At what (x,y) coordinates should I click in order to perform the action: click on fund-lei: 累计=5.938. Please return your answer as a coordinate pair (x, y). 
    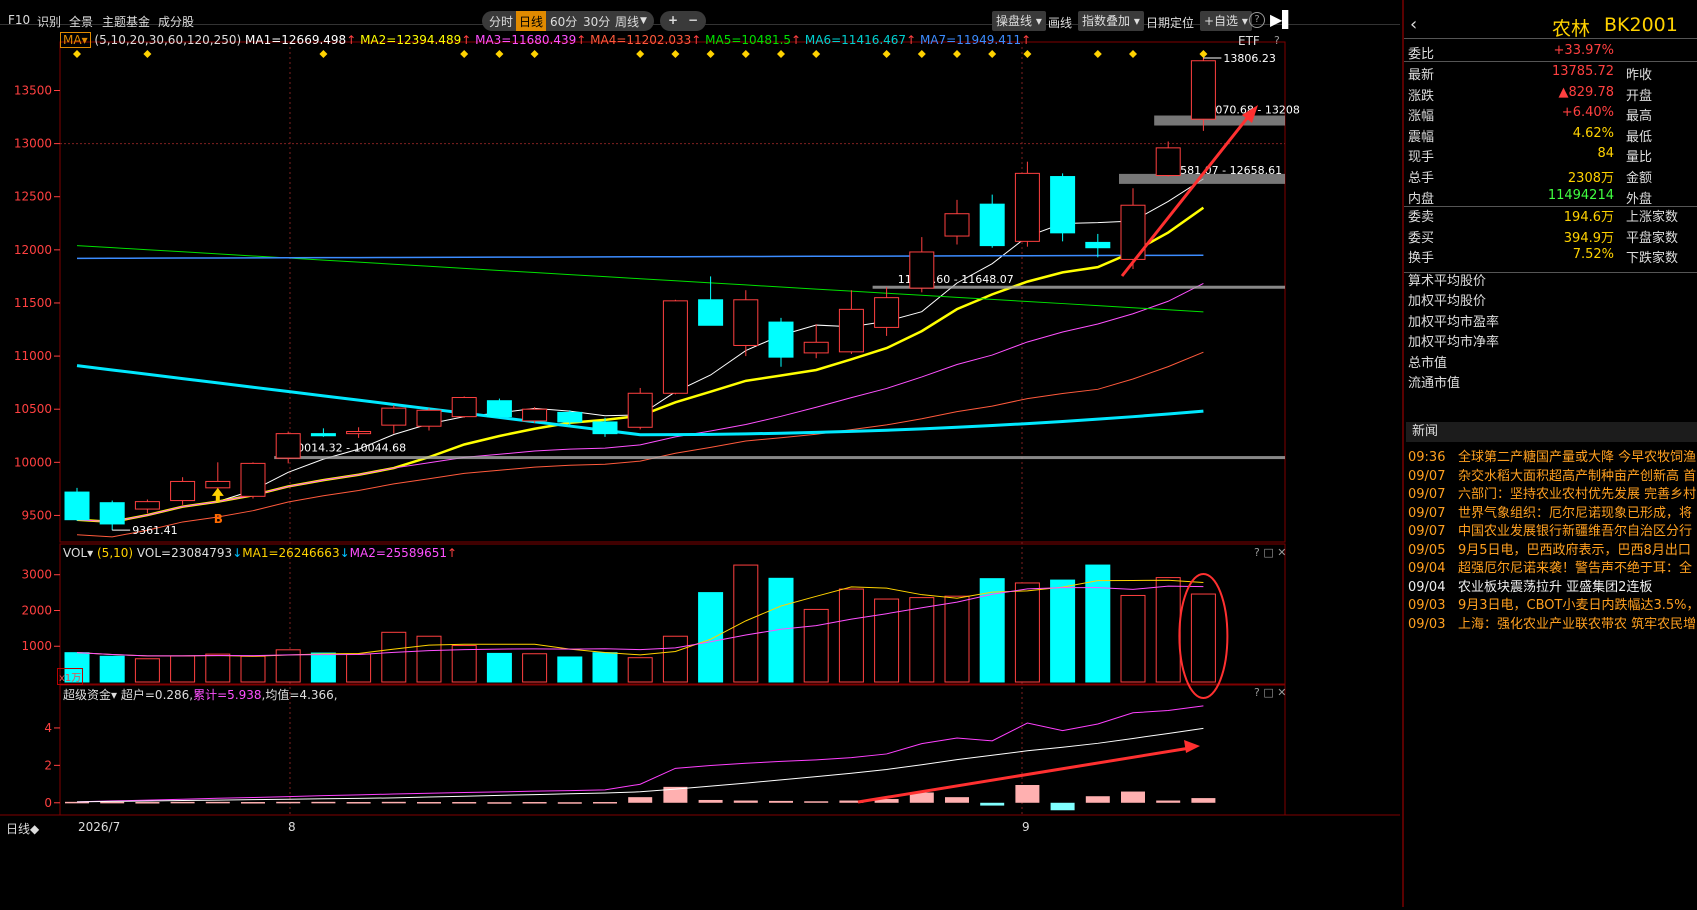
    Looking at the image, I should click on (227, 695).